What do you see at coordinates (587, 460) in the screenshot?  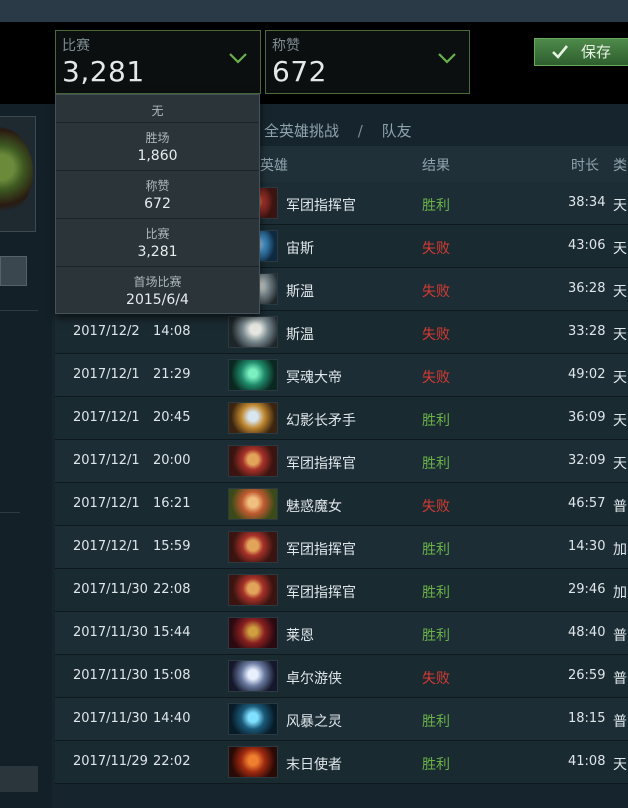 I see `match-duration: 32:09` at bounding box center [587, 460].